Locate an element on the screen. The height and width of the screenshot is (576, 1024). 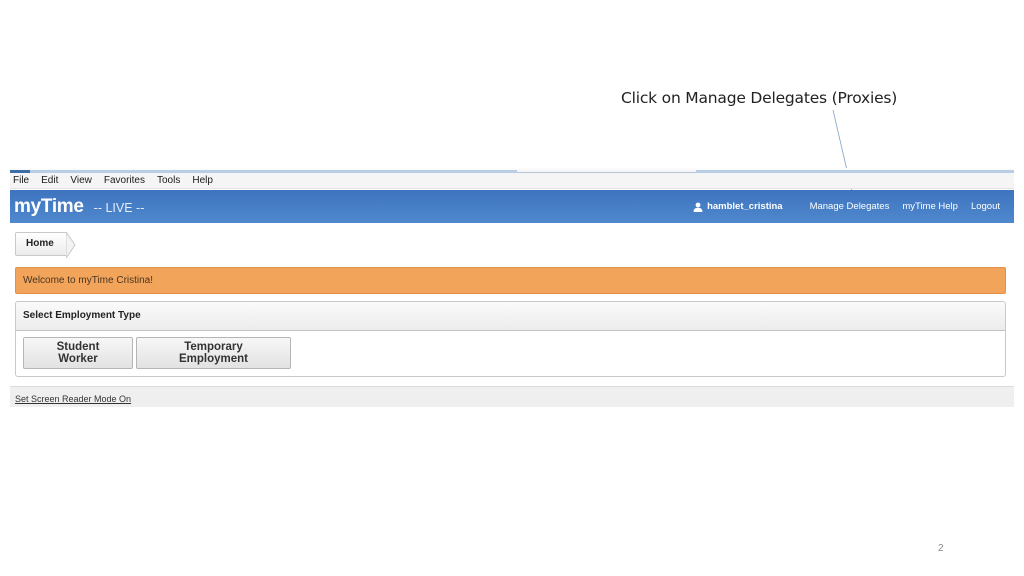
menu-file: File is located at coordinates (21, 180).